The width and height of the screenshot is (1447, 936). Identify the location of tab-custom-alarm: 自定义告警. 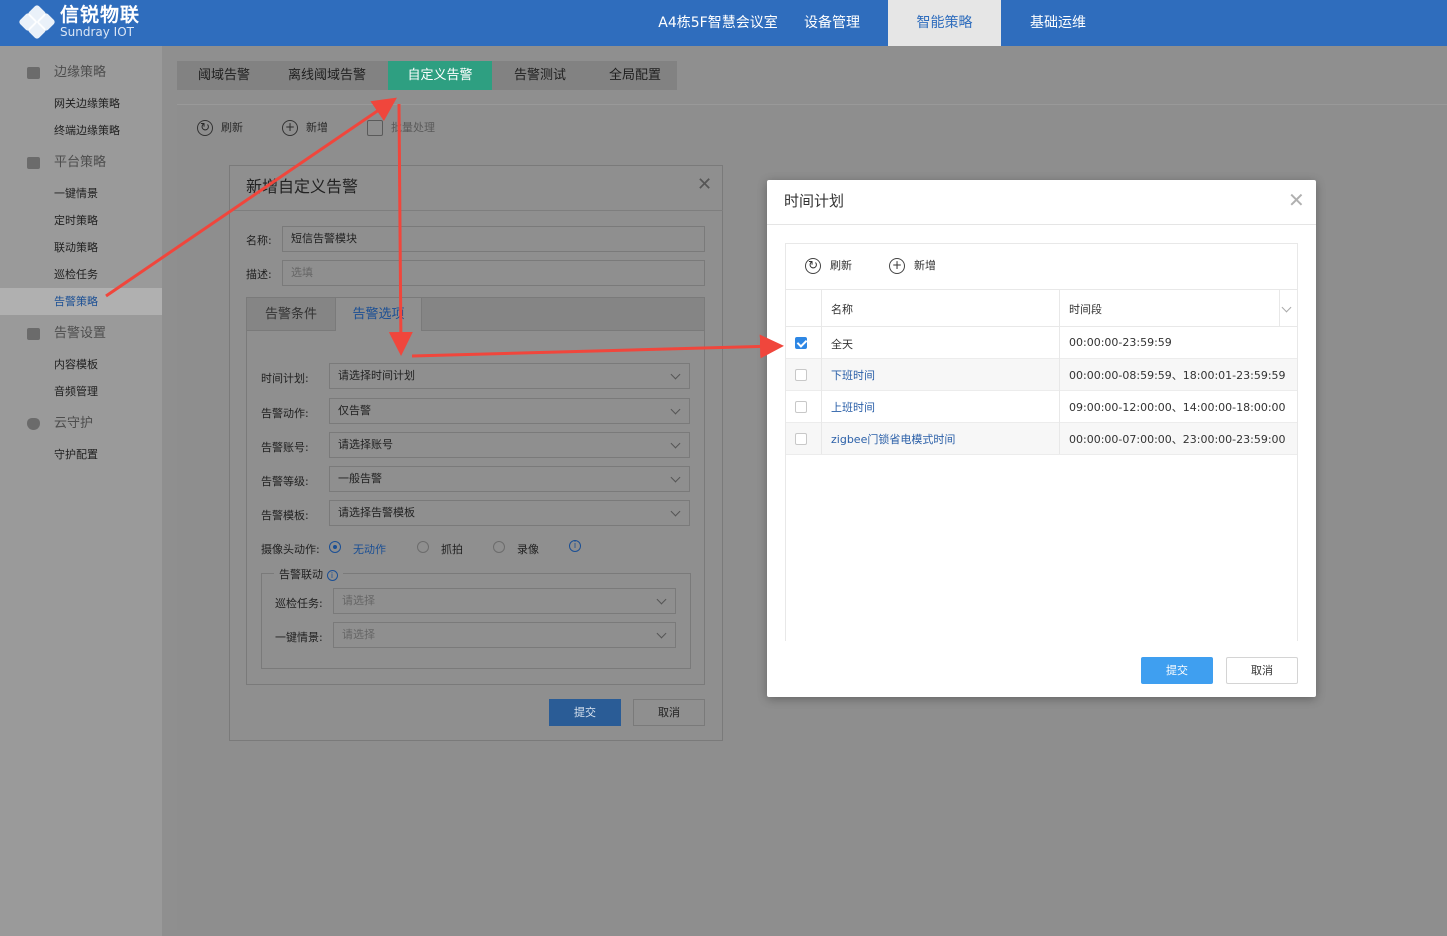
(440, 75).